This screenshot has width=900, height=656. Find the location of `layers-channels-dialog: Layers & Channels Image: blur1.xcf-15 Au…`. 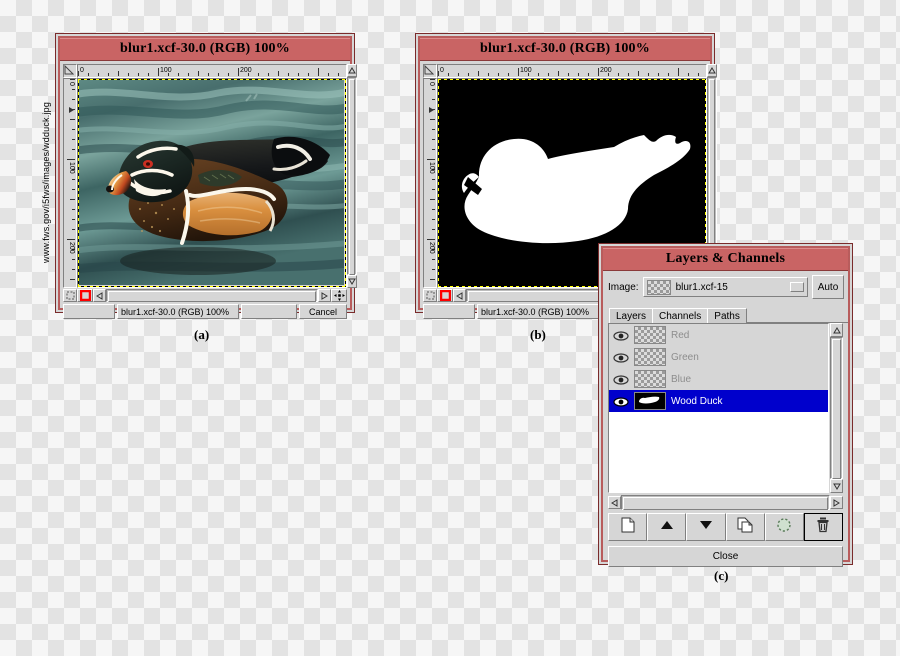

layers-channels-dialog: Layers & Channels Image: blur1.xcf-15 Au… is located at coordinates (725, 405).